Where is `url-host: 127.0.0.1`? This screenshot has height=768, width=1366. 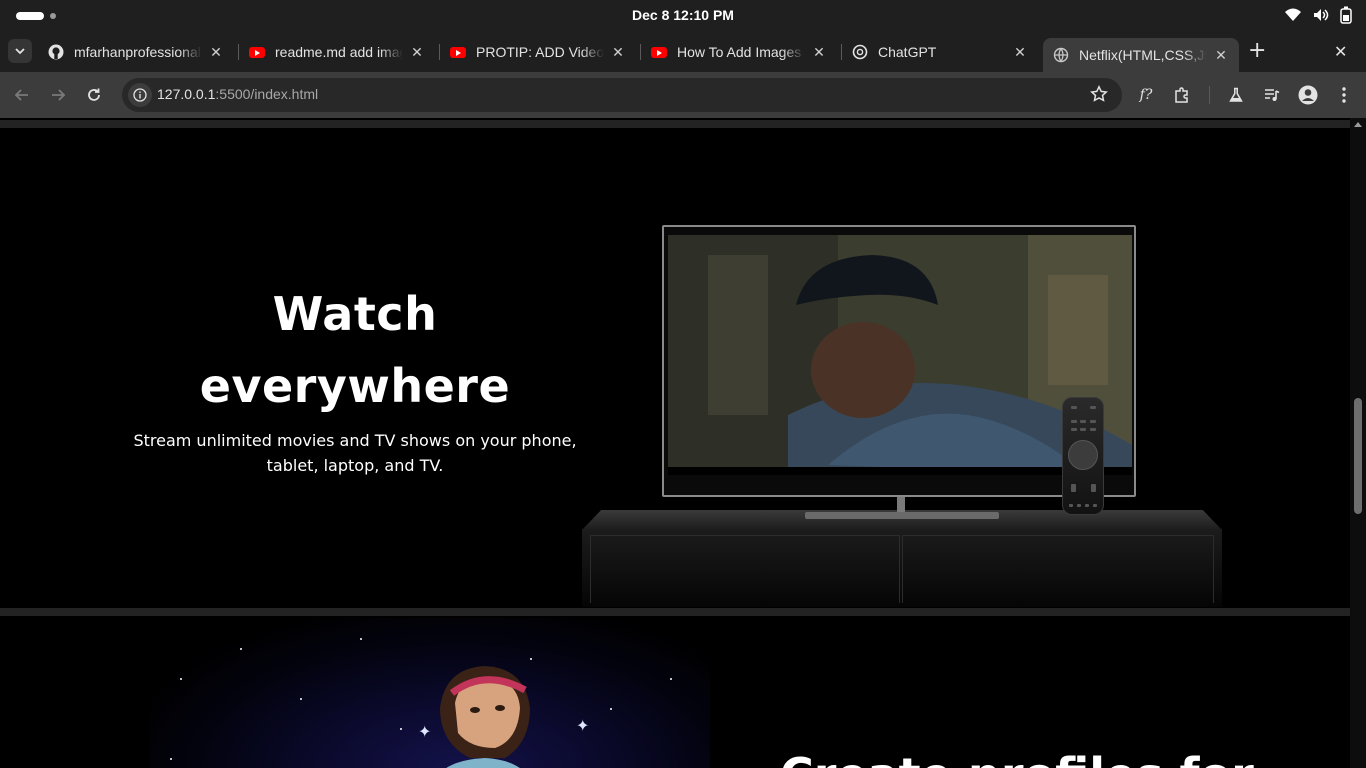 url-host: 127.0.0.1 is located at coordinates (186, 94).